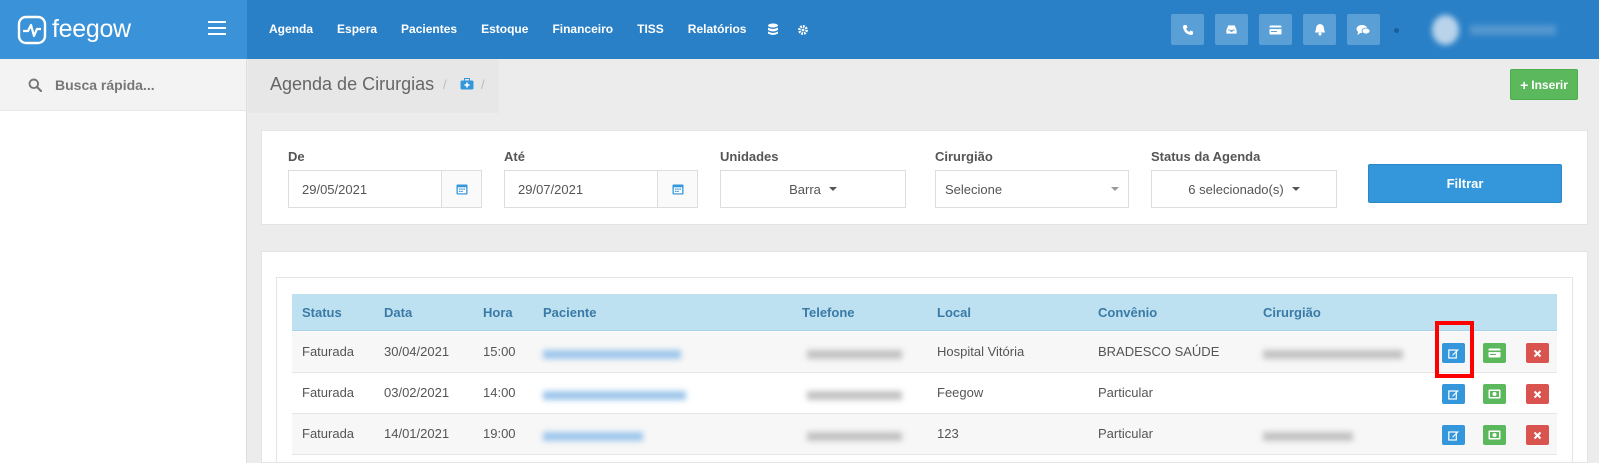  What do you see at coordinates (1396, 30) in the screenshot?
I see `status-dot` at bounding box center [1396, 30].